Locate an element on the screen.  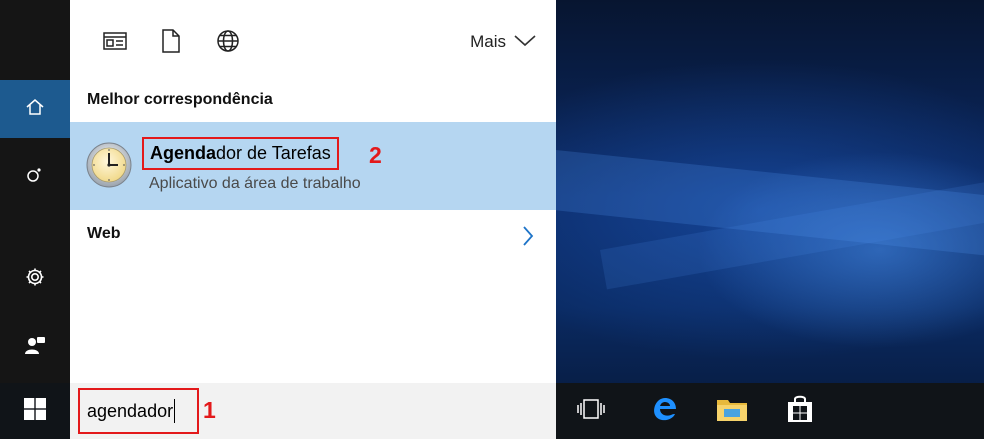
settings-gear-icon is located at coordinates (35, 279).